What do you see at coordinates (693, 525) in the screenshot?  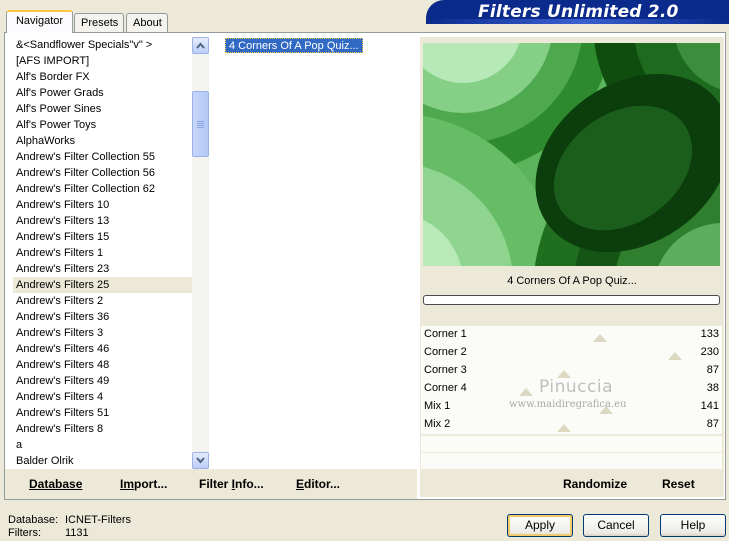 I see `help-button: Help` at bounding box center [693, 525].